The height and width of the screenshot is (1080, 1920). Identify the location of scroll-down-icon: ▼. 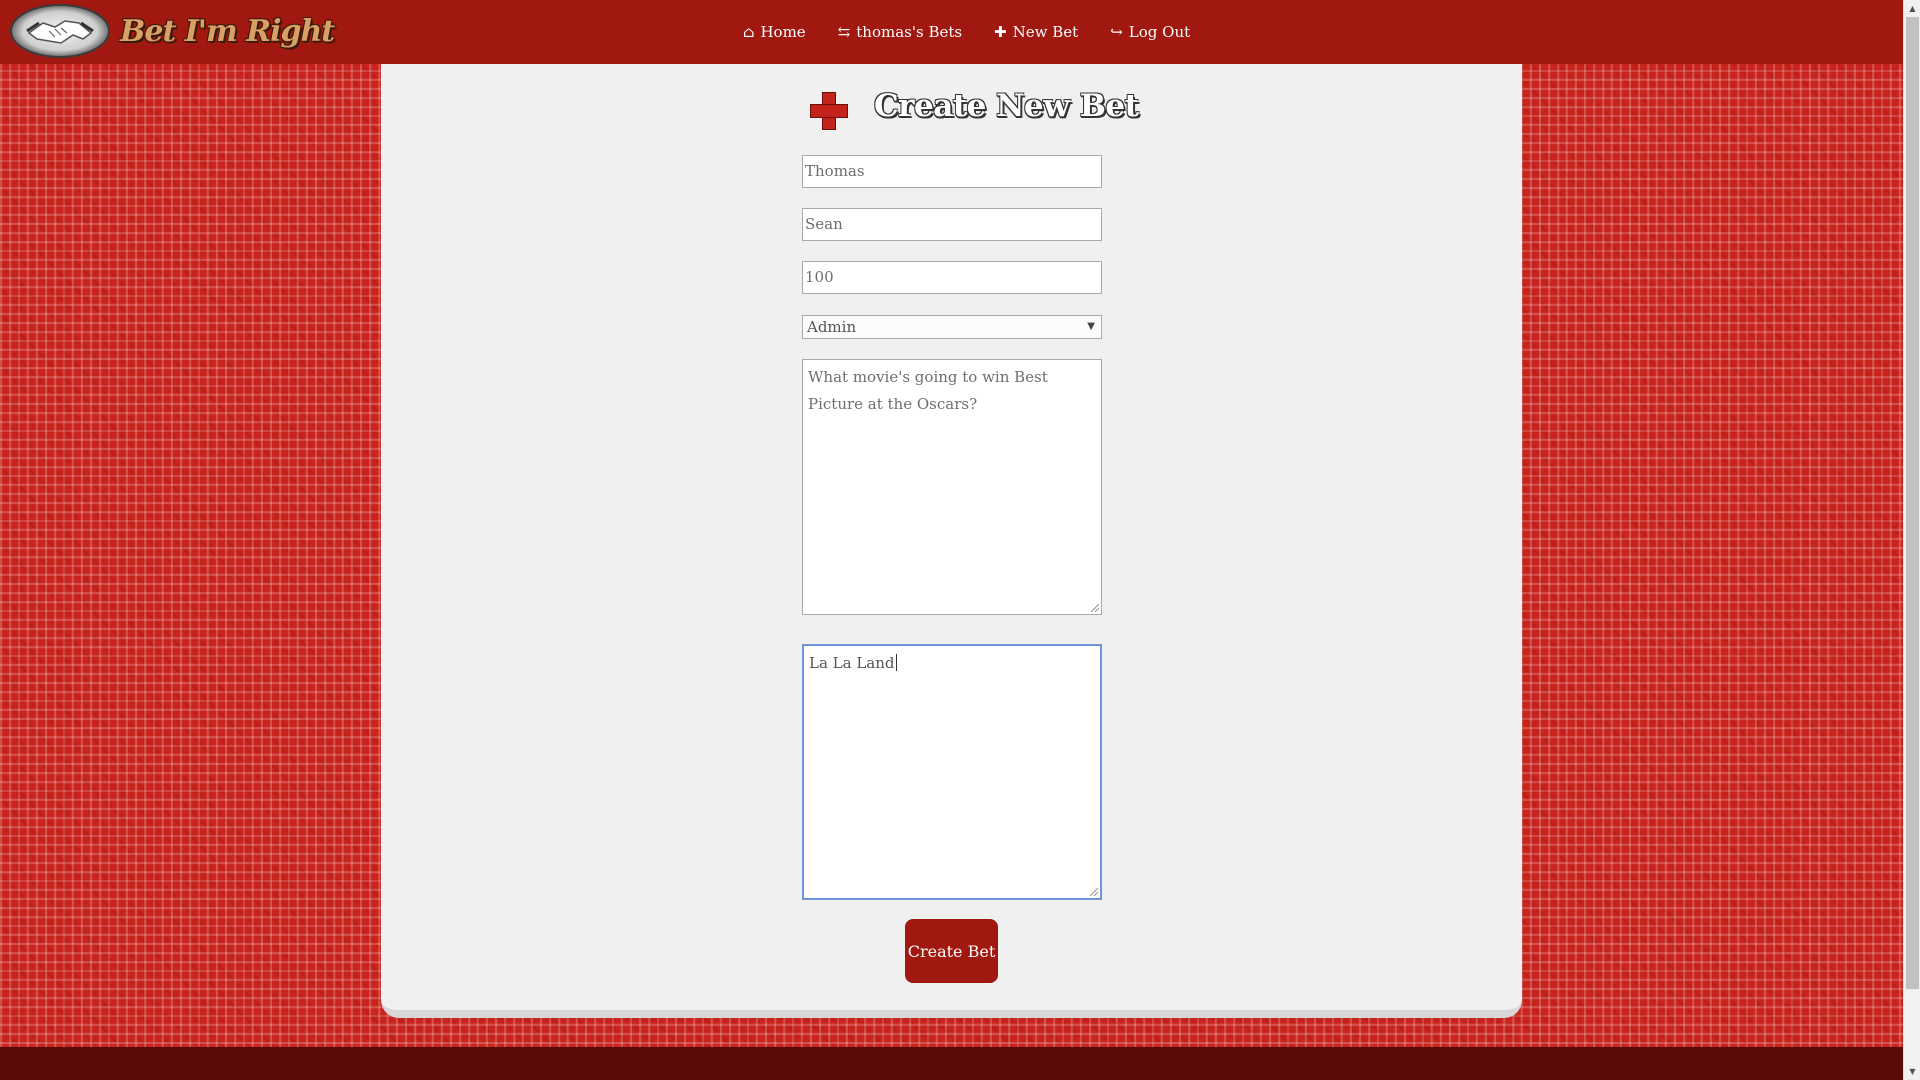
(1912, 1071).